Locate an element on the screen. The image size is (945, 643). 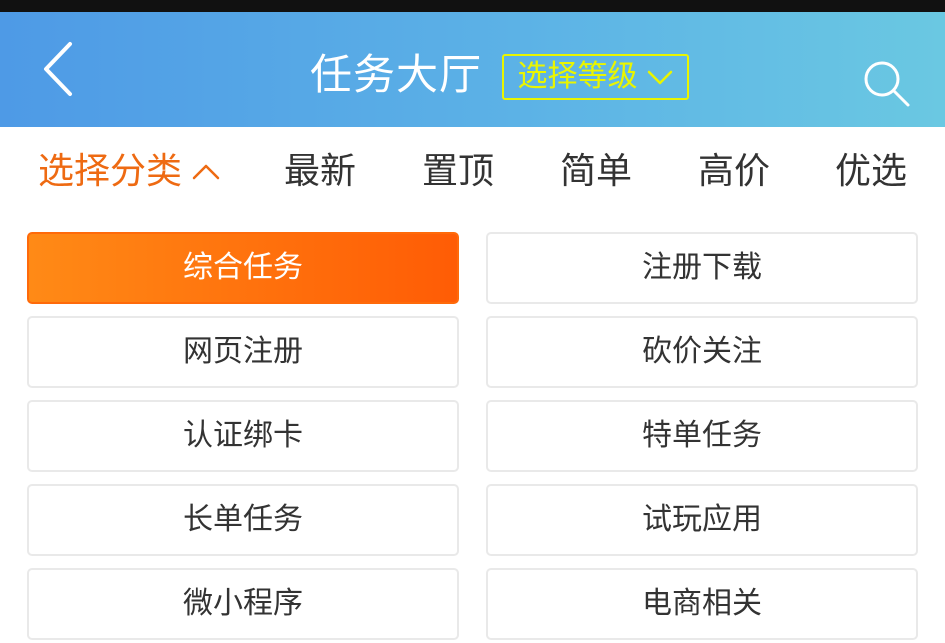
tab-select-category-label: 选择分类 is located at coordinates (110, 171).